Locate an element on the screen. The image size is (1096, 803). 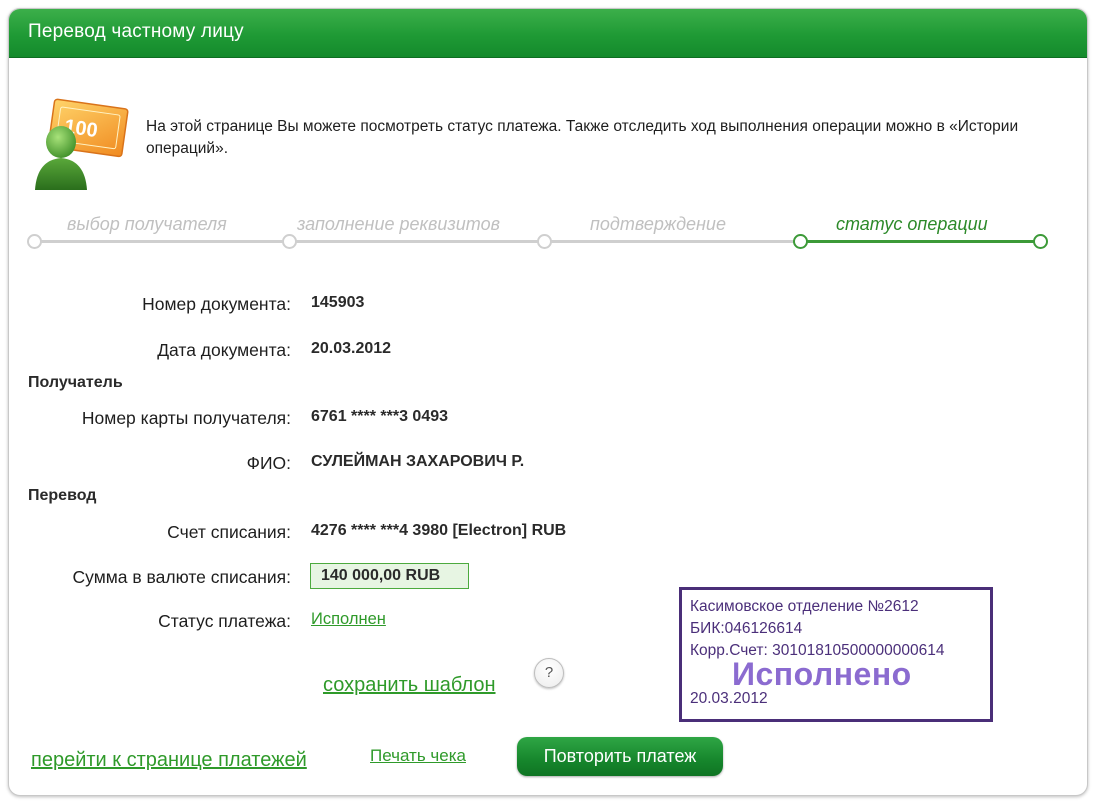
progress-track is located at coordinates (417, 241).